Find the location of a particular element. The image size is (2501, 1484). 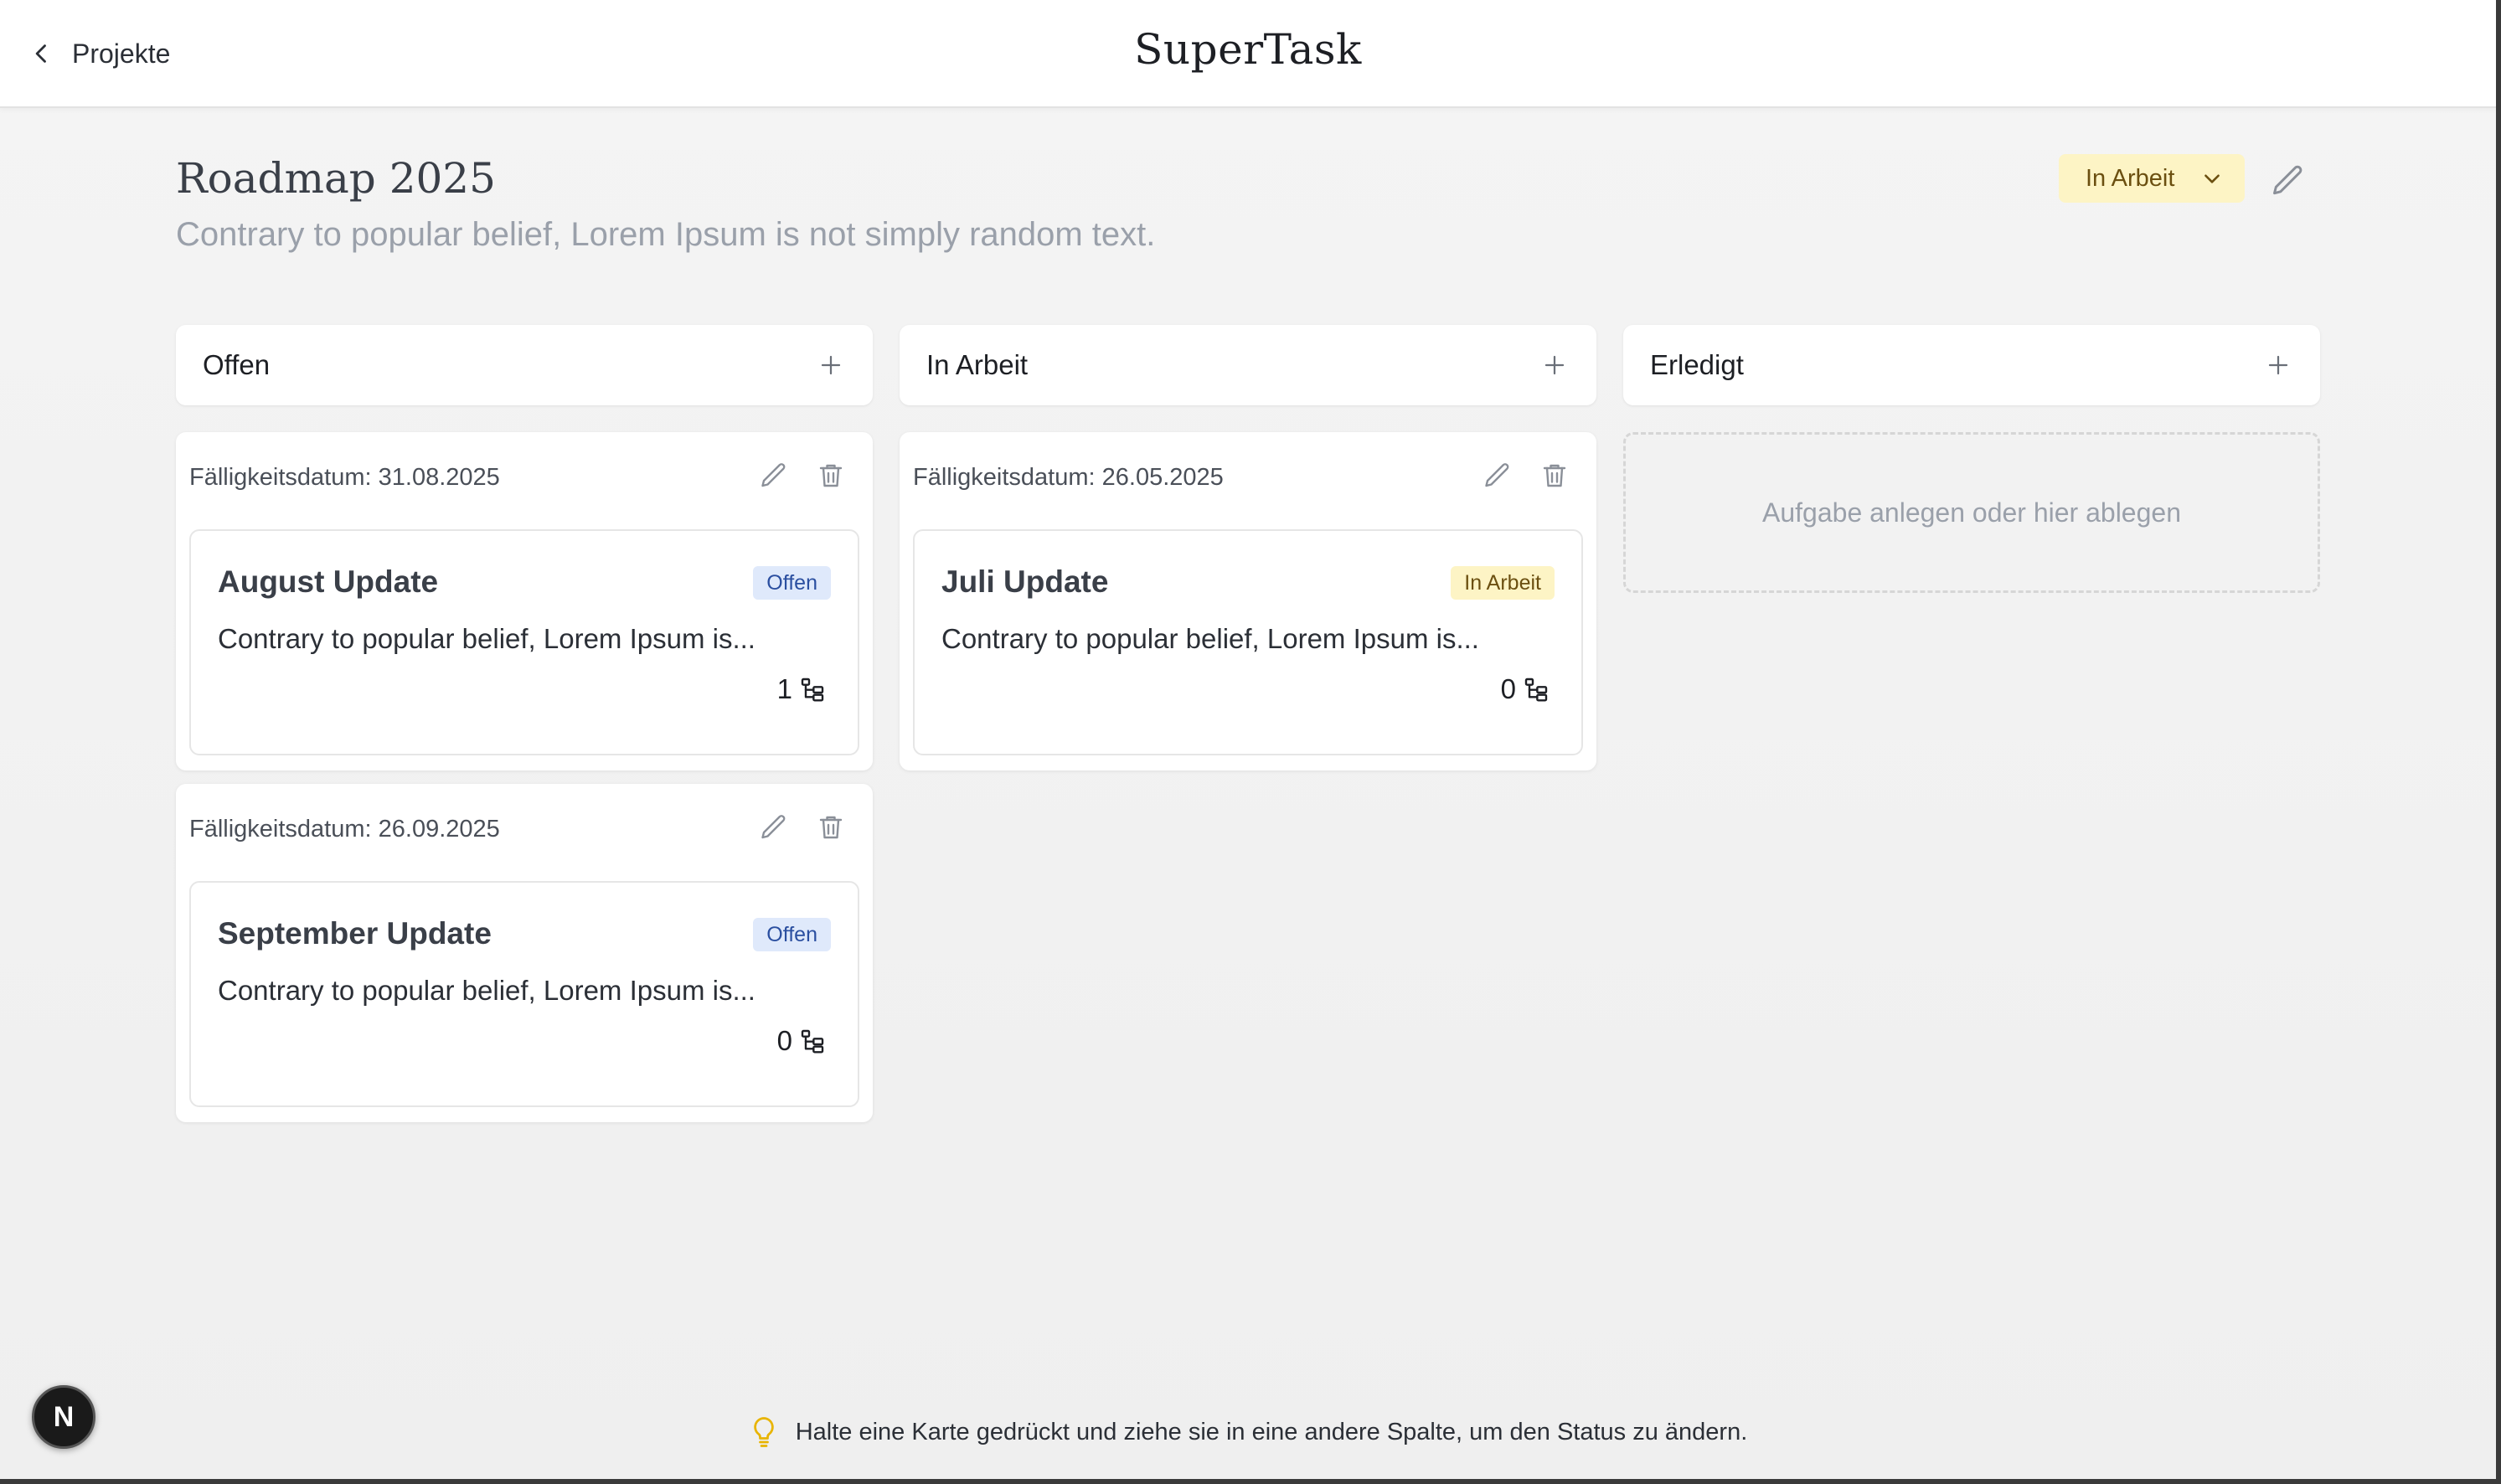

top-bar: Projekte SuperTask is located at coordinates (1248, 54).